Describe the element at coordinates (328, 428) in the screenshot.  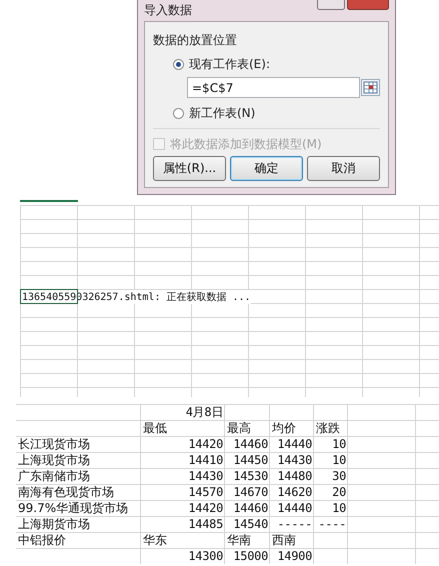
I see `column-header: 涨跌` at that location.